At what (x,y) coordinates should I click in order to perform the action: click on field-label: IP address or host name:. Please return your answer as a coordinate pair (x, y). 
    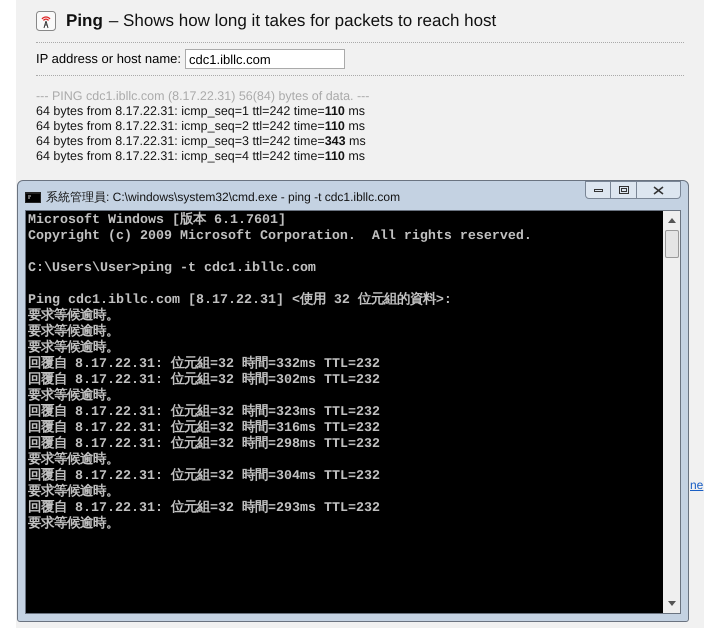
    Looking at the image, I should click on (109, 59).